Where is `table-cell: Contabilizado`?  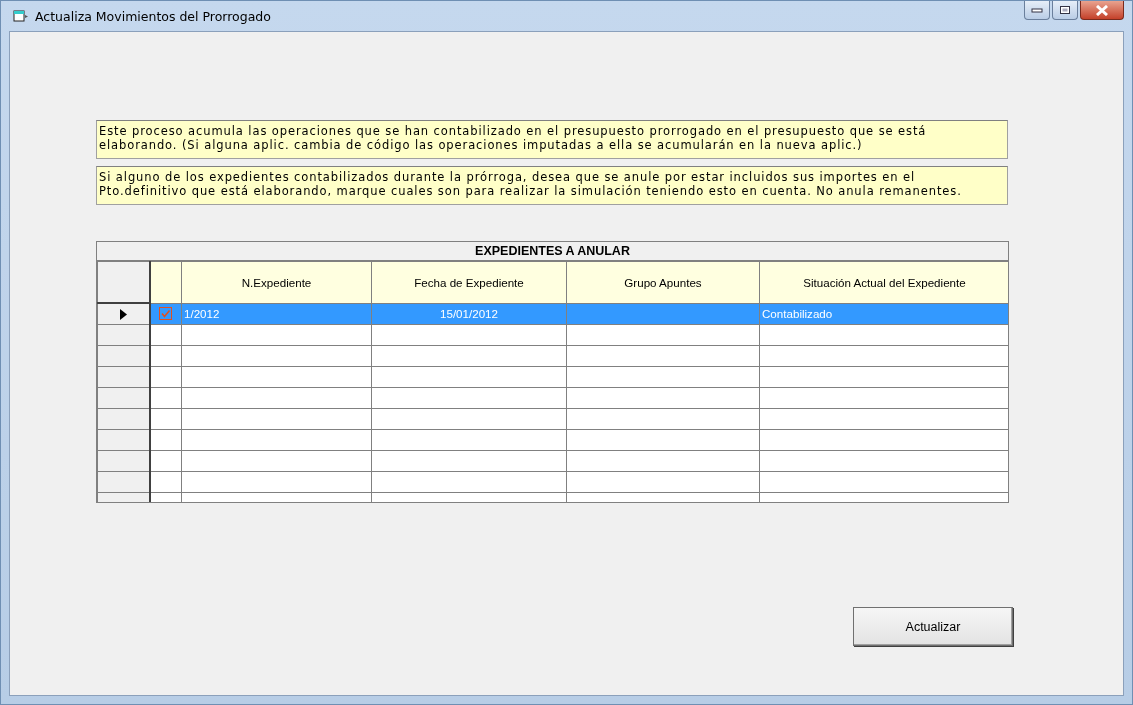
table-cell: Contabilizado is located at coordinates (797, 314).